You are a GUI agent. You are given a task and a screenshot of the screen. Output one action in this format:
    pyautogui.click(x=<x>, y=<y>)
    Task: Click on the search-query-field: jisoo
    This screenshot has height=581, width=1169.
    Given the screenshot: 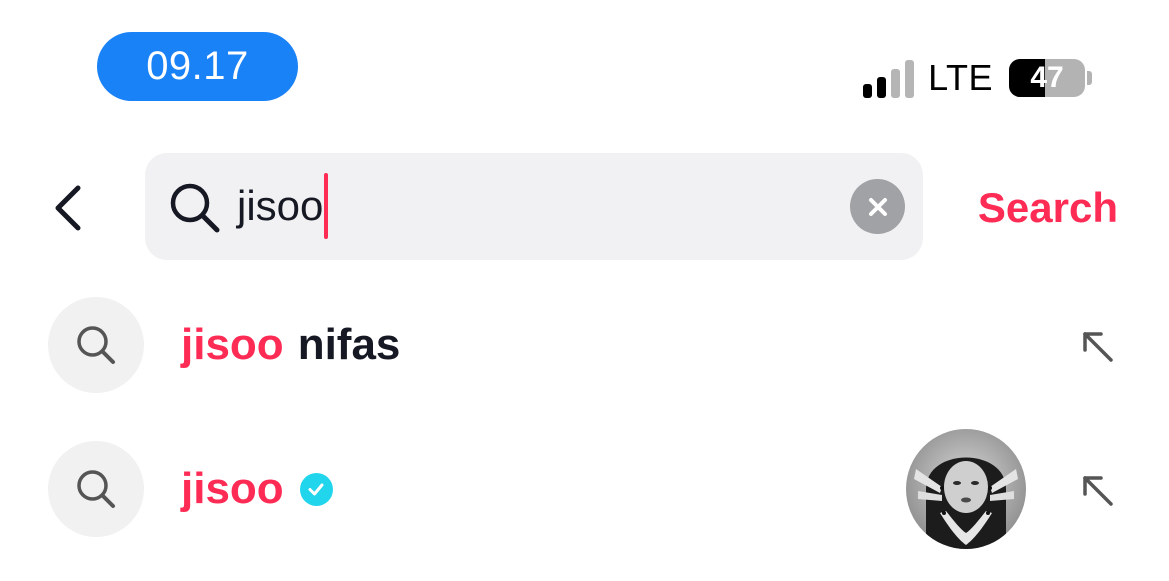 What is the action you would take?
    pyautogui.click(x=283, y=206)
    